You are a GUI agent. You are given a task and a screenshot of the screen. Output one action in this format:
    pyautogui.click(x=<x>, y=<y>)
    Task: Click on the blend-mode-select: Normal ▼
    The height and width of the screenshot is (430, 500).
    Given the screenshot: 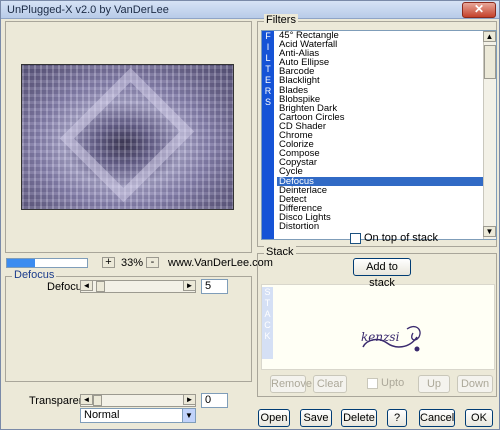 What is the action you would take?
    pyautogui.click(x=138, y=415)
    